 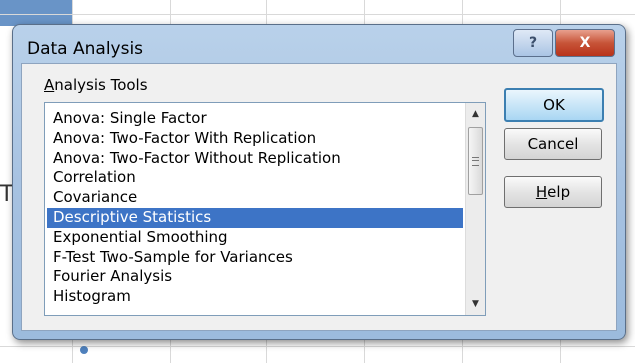 I want to click on help-mnemonic: H, so click(x=541, y=192).